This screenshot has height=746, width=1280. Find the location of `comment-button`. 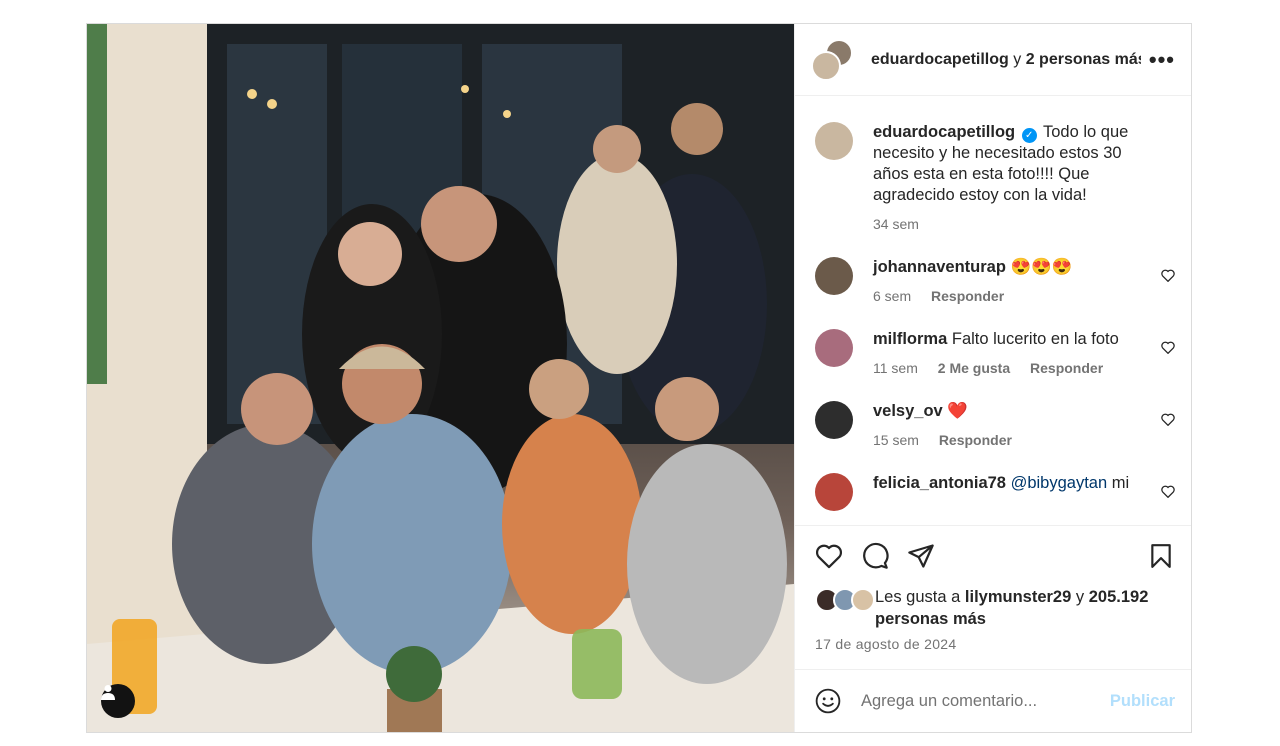

comment-button is located at coordinates (875, 556).